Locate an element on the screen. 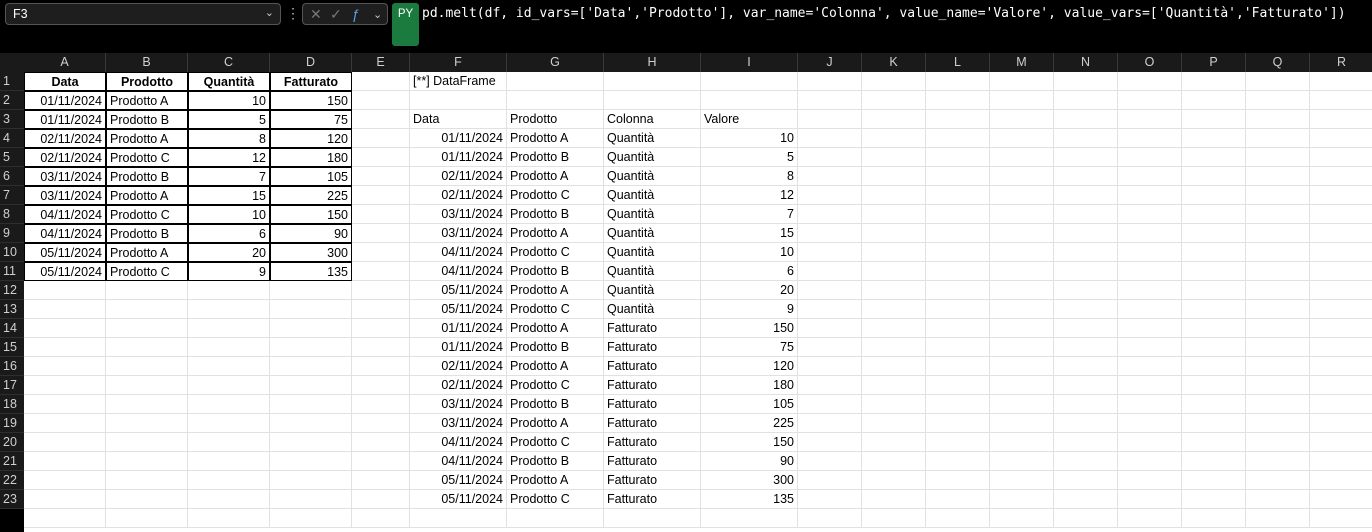 The image size is (1372, 532). insert-function-icon: ƒ is located at coordinates (356, 14).